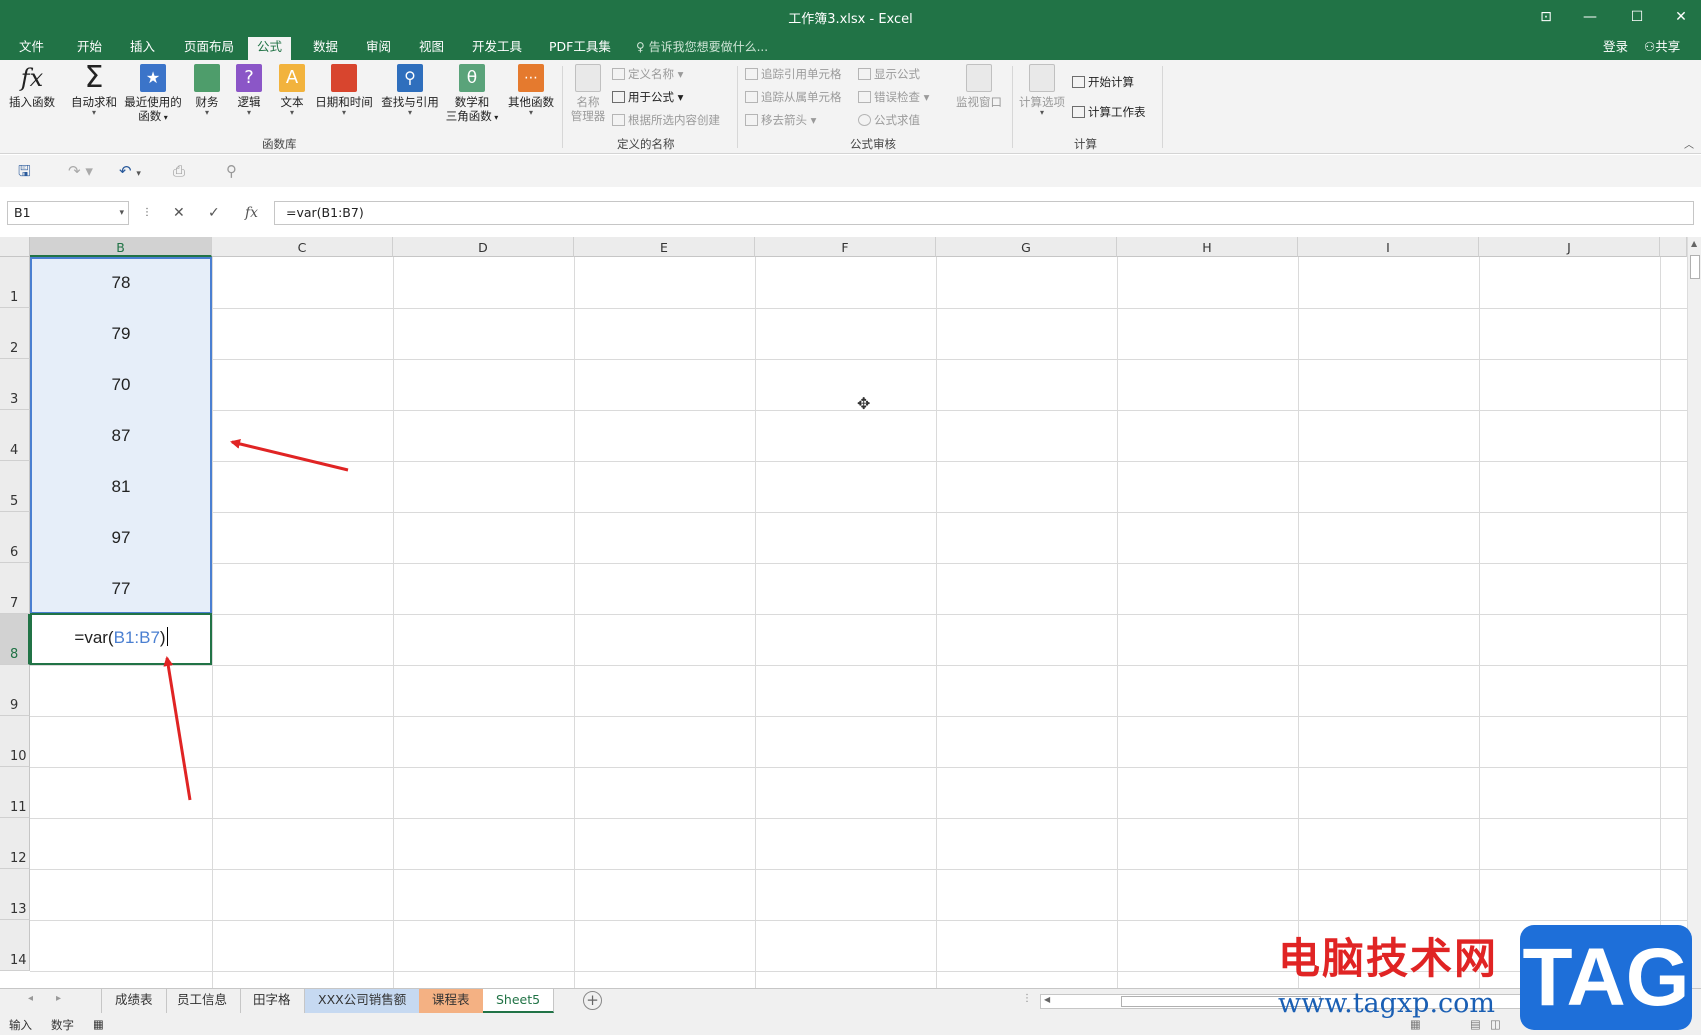 The image size is (1701, 1035). What do you see at coordinates (32, 86) in the screenshot?
I see `insert-function-button: fx 插入函数` at bounding box center [32, 86].